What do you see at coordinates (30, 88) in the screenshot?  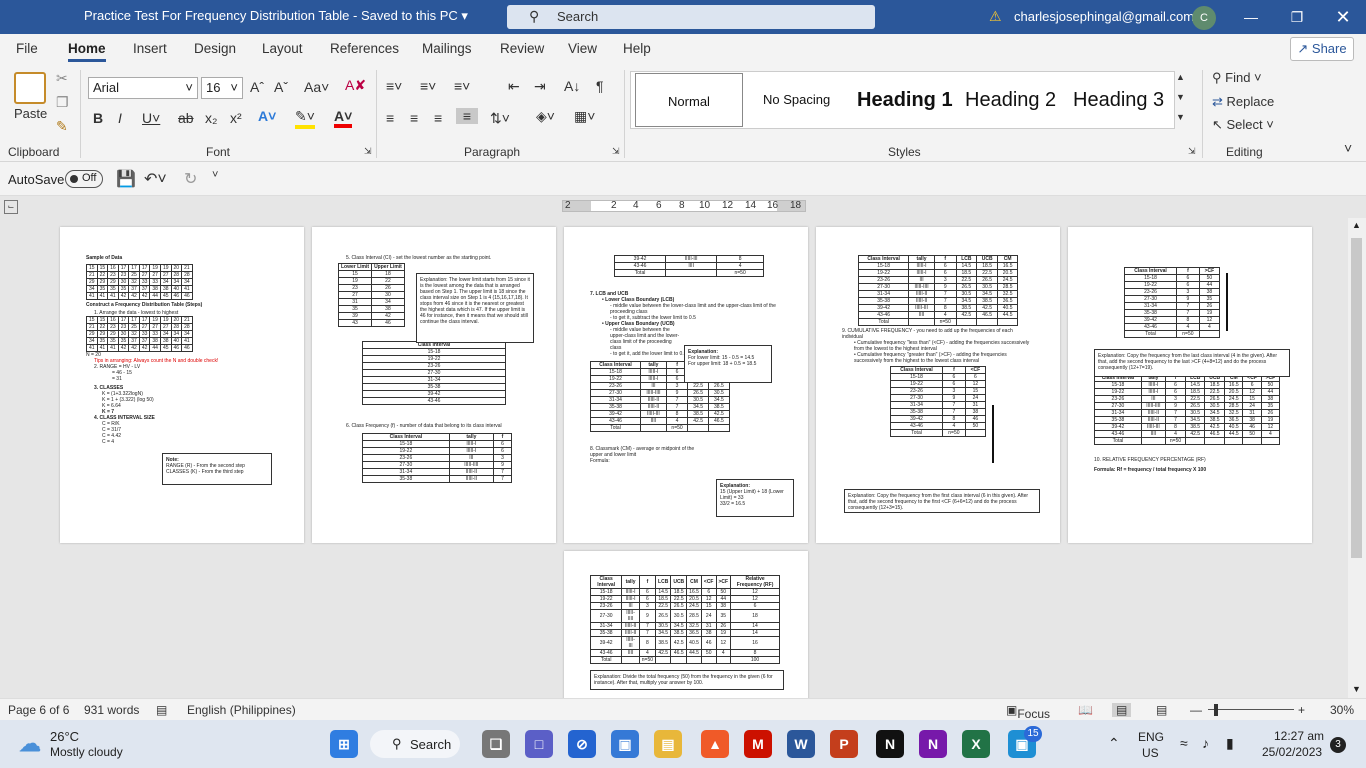 I see `paste-icon` at bounding box center [30, 88].